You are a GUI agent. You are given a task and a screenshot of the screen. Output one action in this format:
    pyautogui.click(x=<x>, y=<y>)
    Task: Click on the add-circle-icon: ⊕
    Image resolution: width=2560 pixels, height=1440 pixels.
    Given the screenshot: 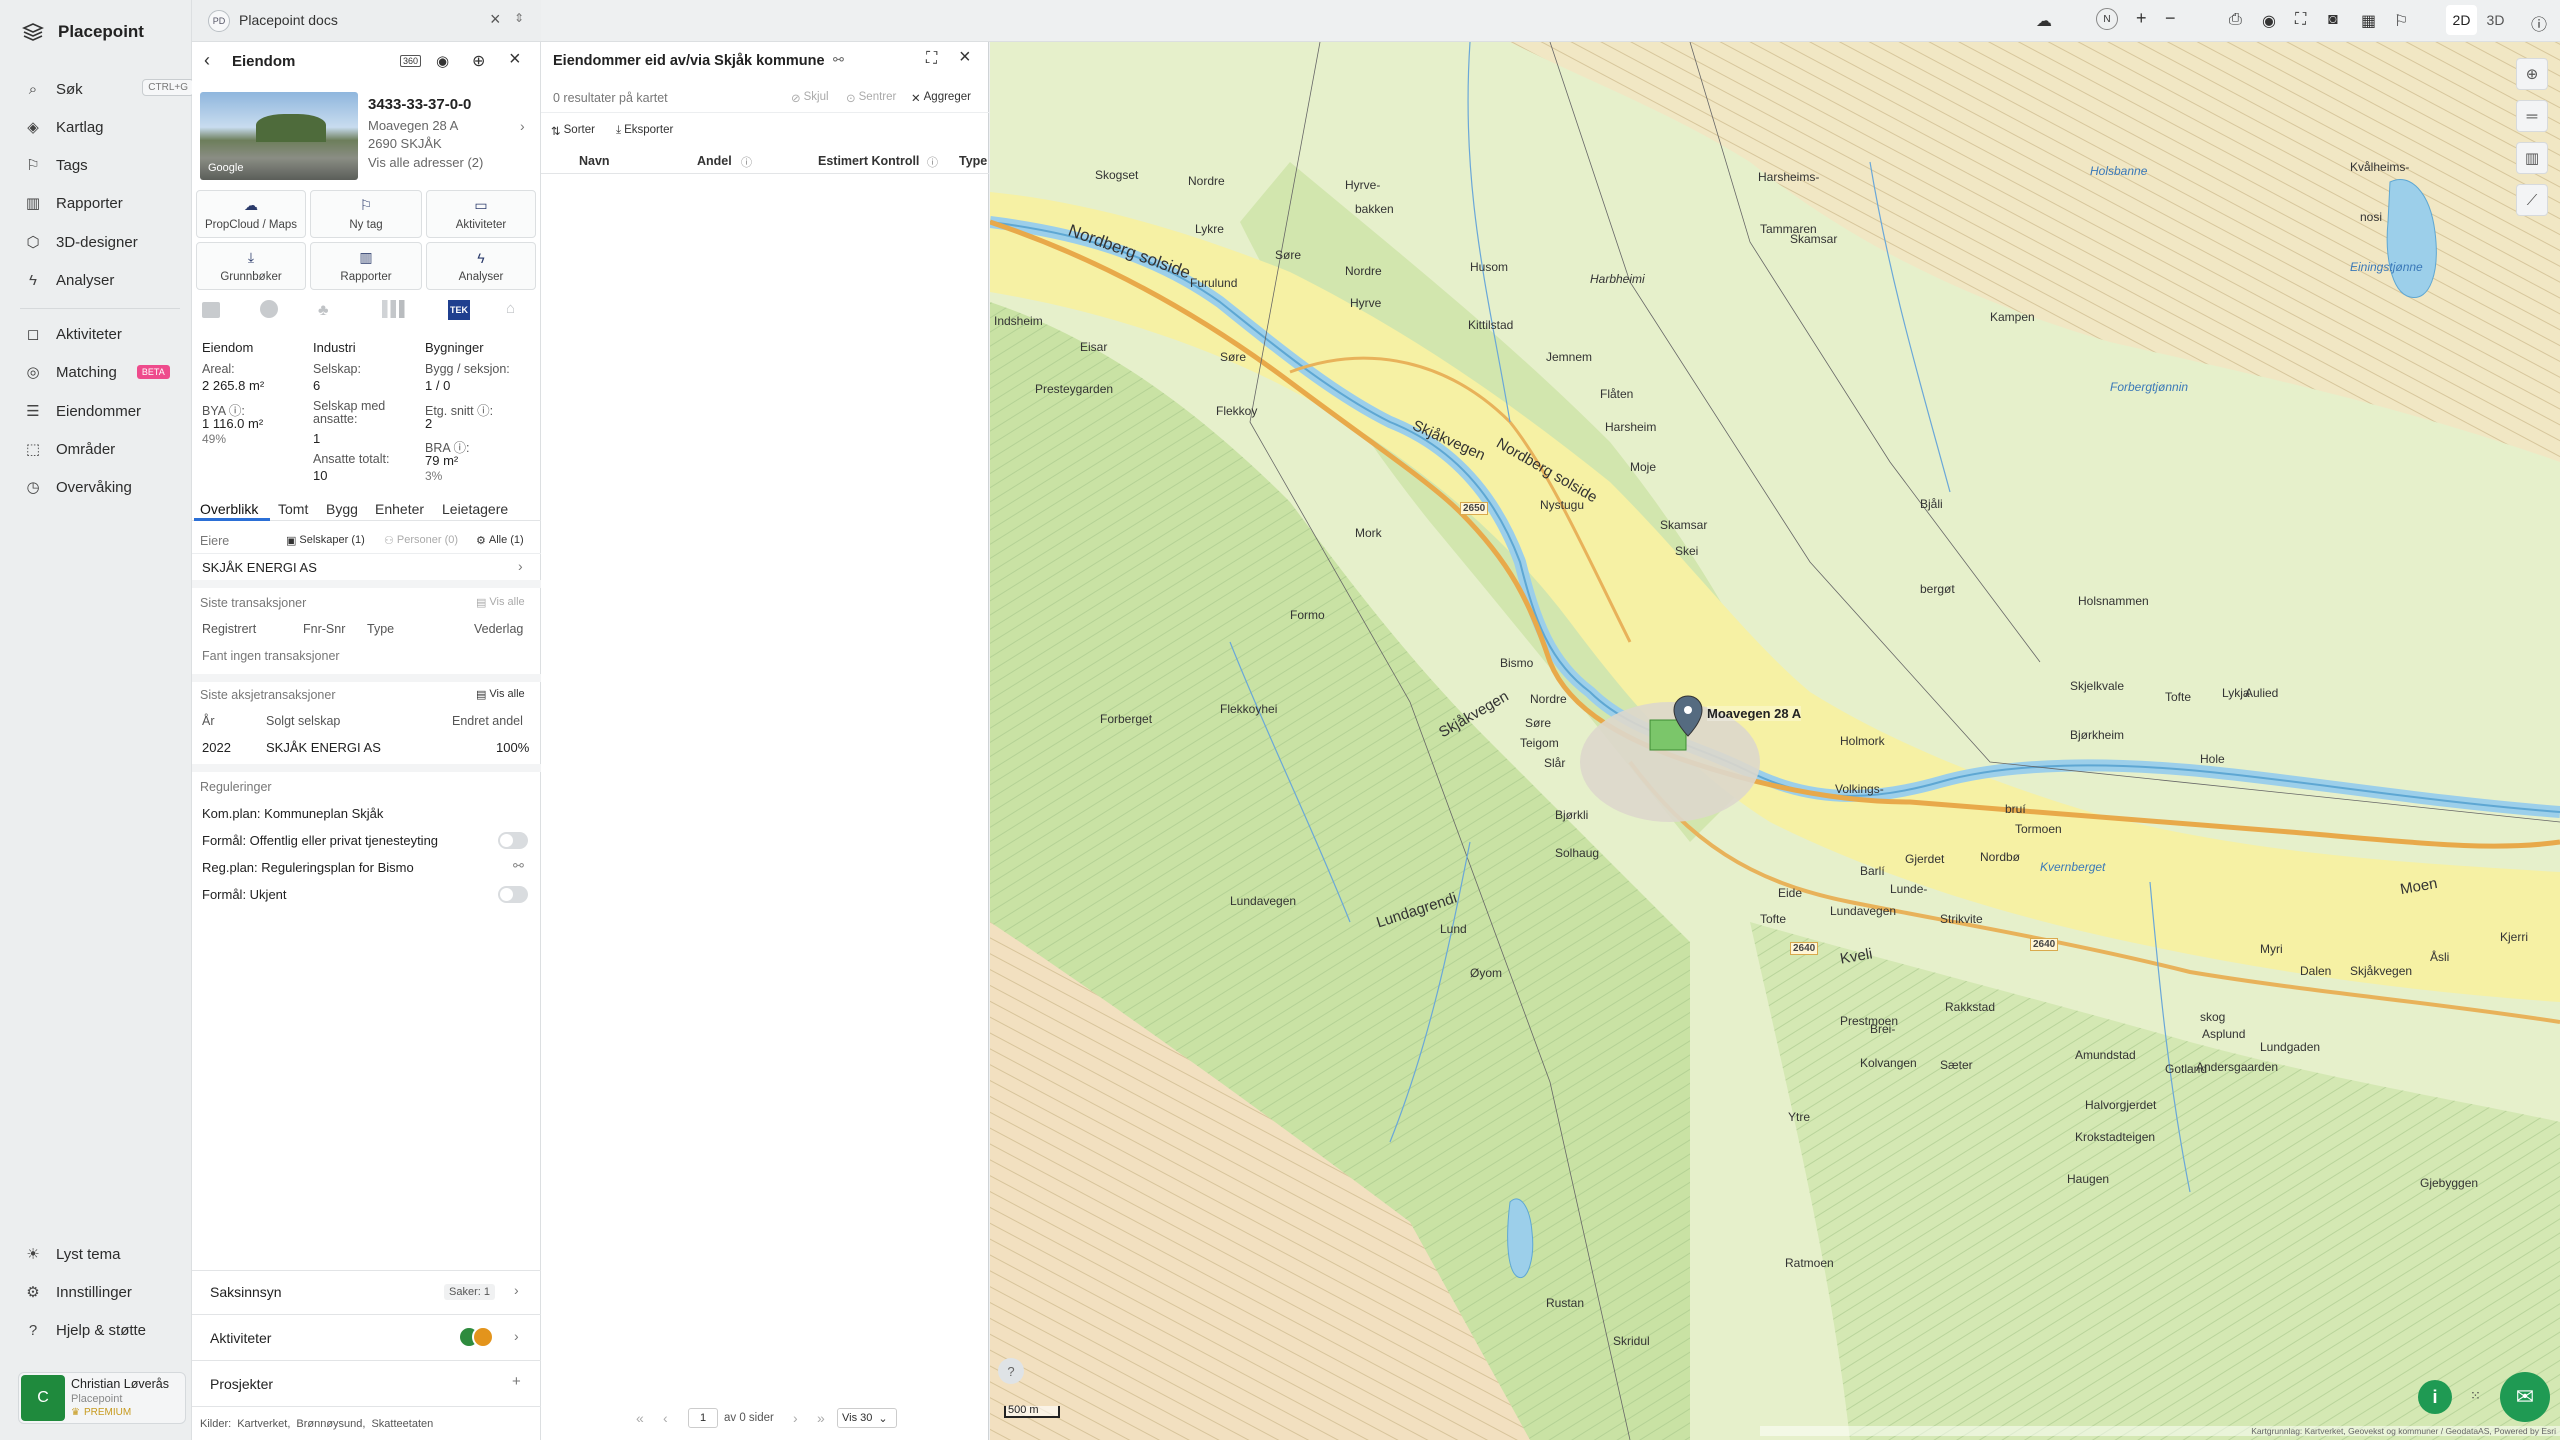 What is the action you would take?
    pyautogui.click(x=478, y=61)
    